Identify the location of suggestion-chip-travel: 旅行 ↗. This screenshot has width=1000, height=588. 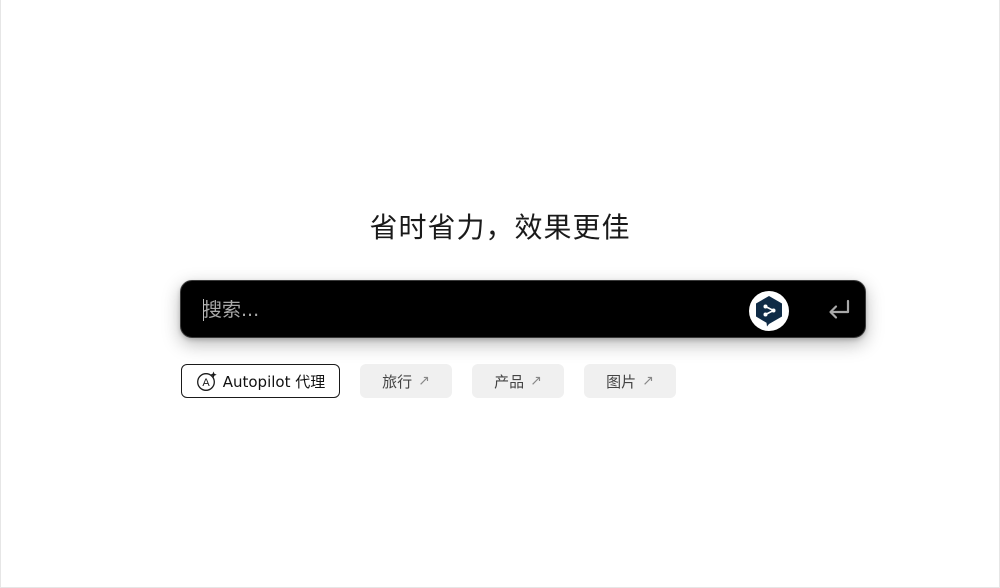
(406, 381).